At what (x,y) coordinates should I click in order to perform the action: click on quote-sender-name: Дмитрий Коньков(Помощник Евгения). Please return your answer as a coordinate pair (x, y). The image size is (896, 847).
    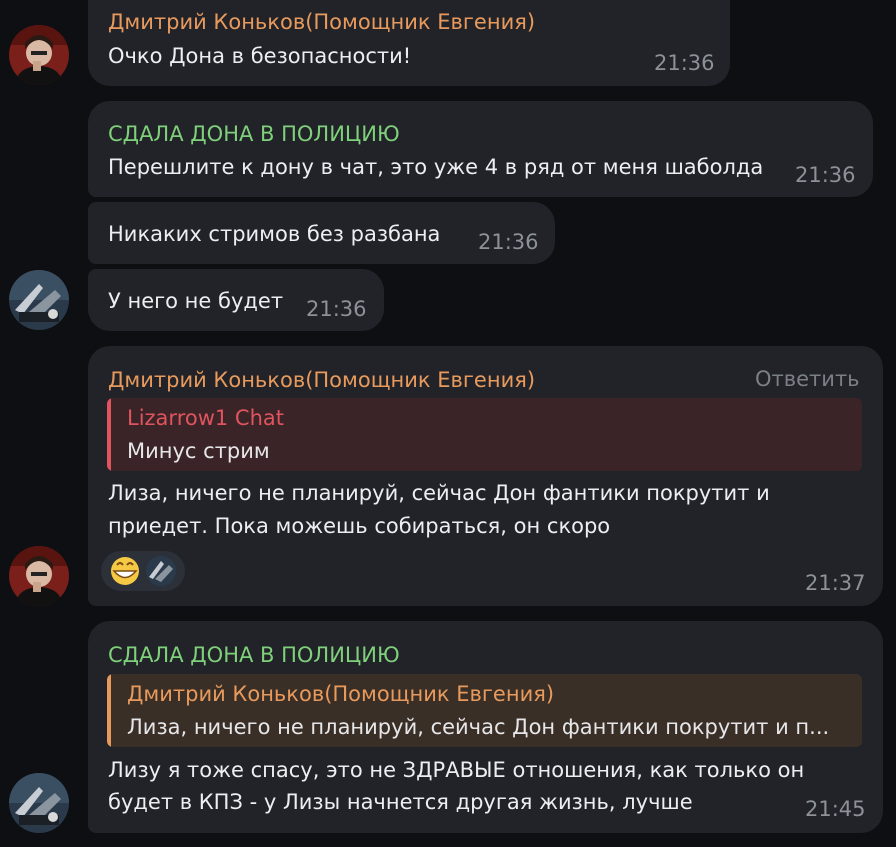
    Looking at the image, I should click on (341, 694).